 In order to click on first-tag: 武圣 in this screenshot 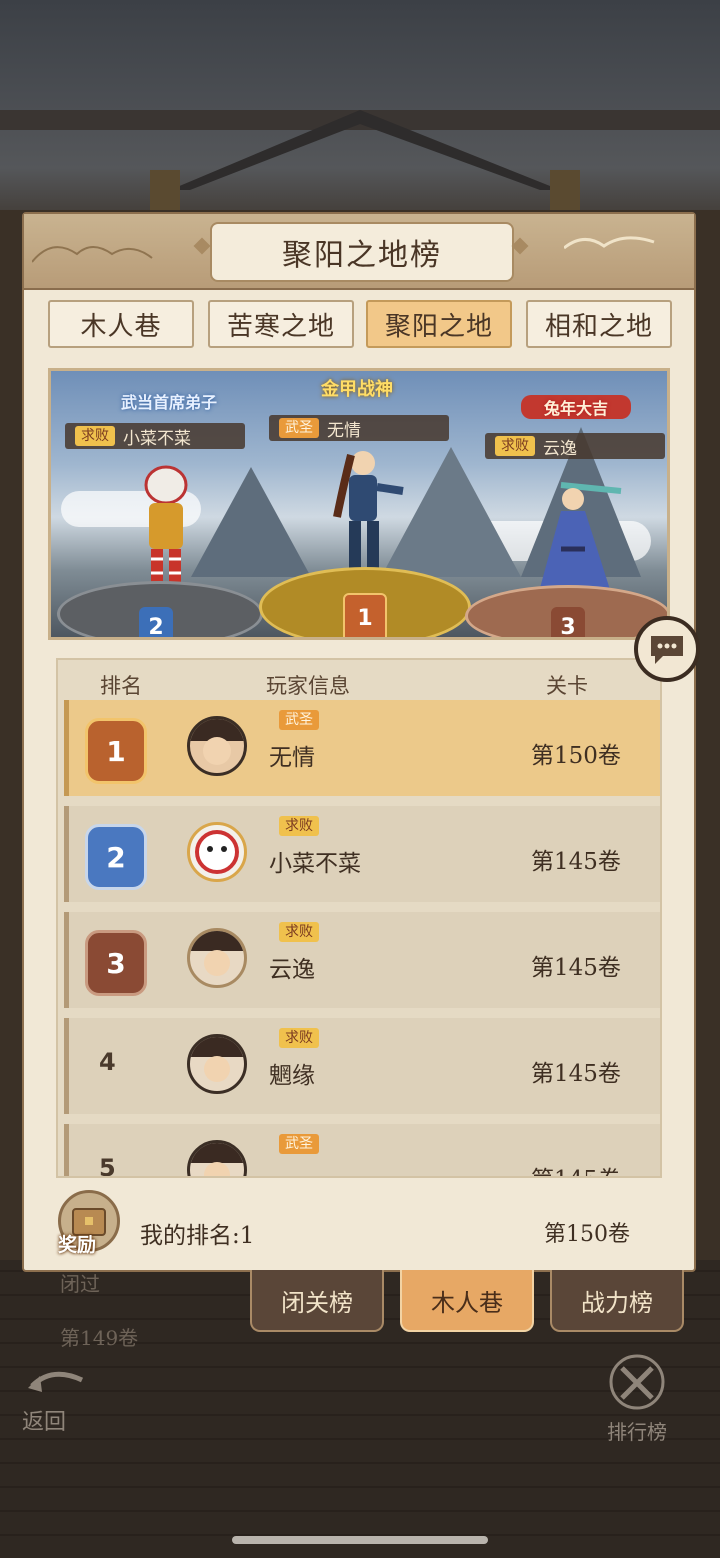, I will do `click(299, 428)`.